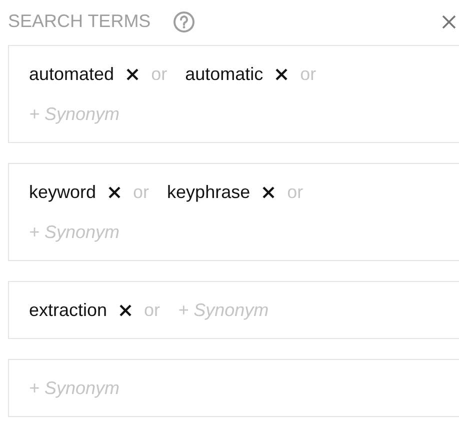 This screenshot has width=459, height=421. What do you see at coordinates (62, 192) in the screenshot?
I see `term-text: keyword` at bounding box center [62, 192].